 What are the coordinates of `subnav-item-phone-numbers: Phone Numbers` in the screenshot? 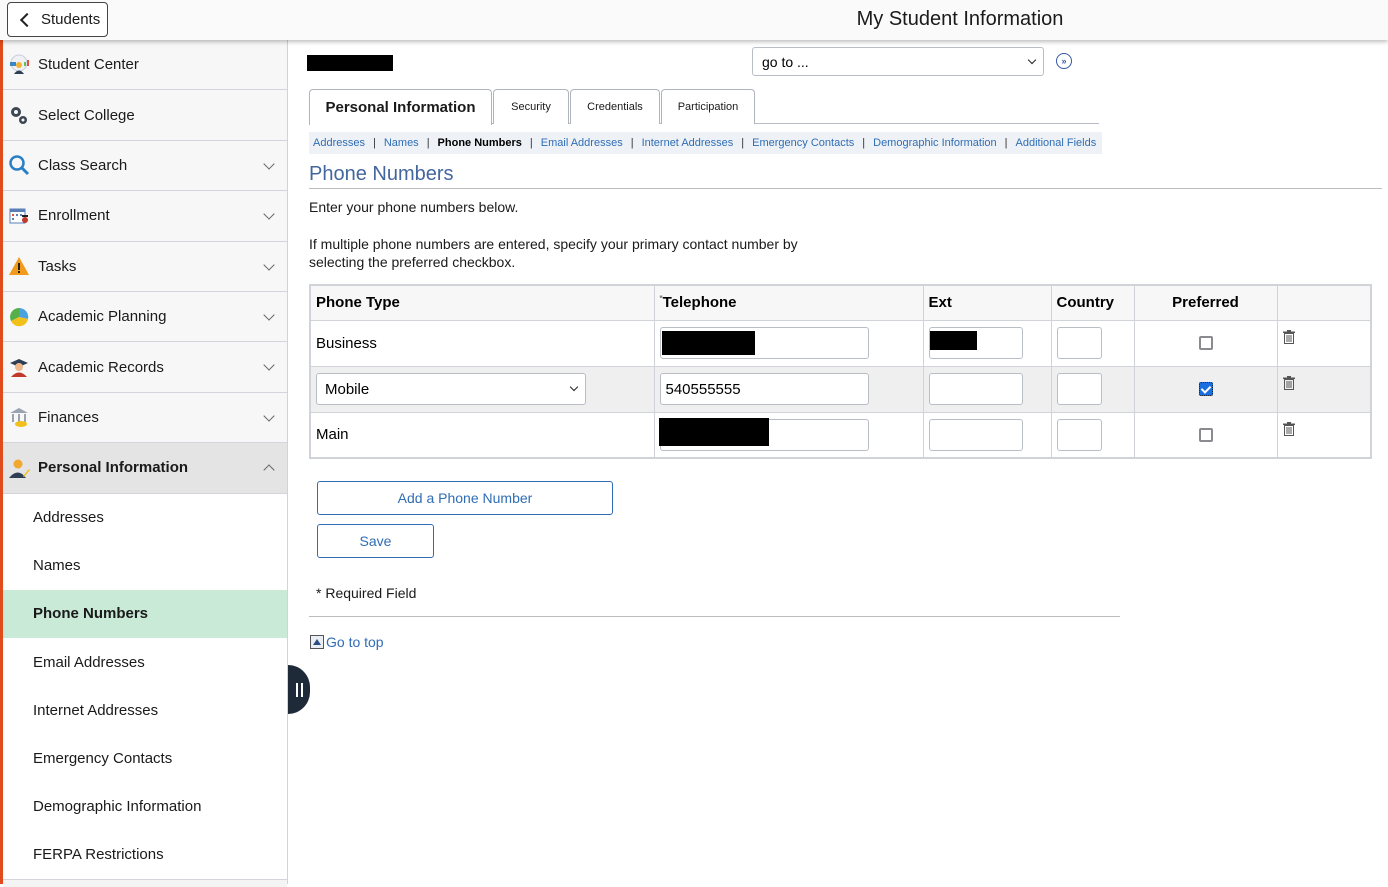 It's located at (145, 614).